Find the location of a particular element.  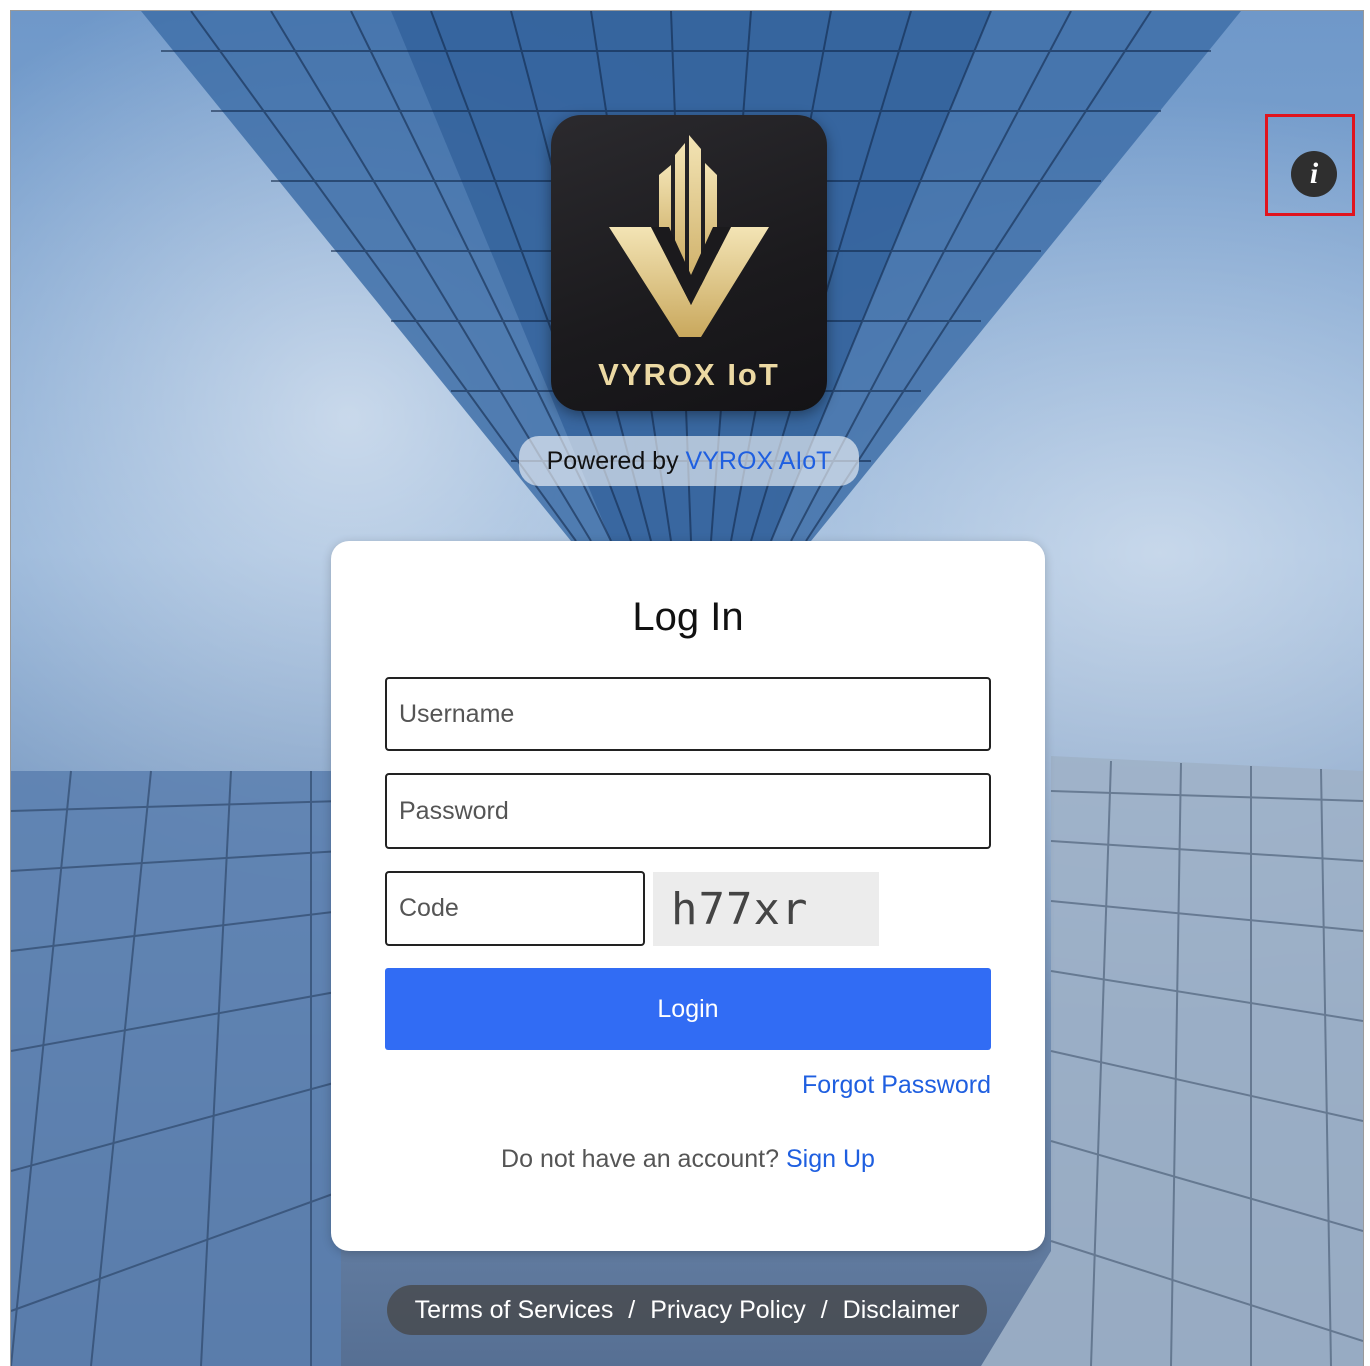

page-title: Log In is located at coordinates (688, 617).